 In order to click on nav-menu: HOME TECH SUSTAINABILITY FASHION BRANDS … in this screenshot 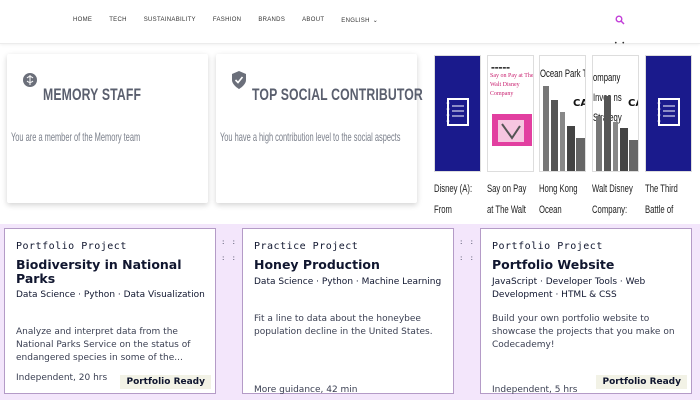, I will do `click(234, 20)`.